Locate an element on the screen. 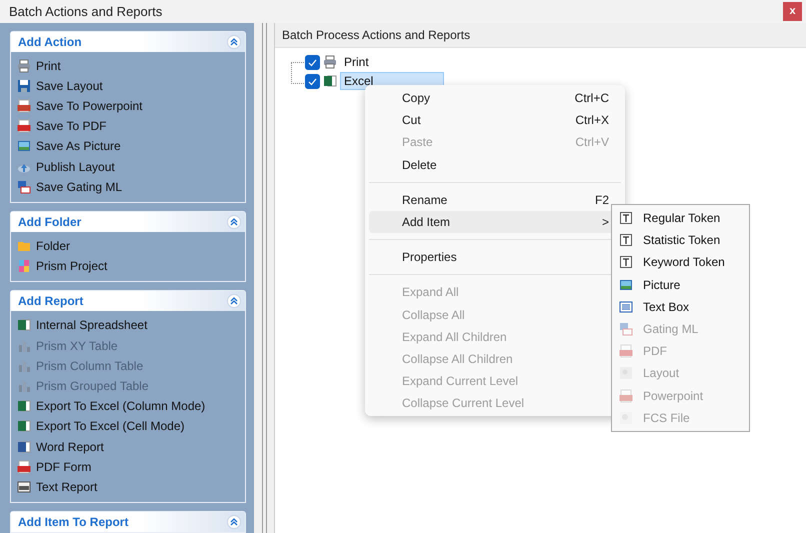  panel-title: Batch Process Actions and Reports is located at coordinates (376, 35).